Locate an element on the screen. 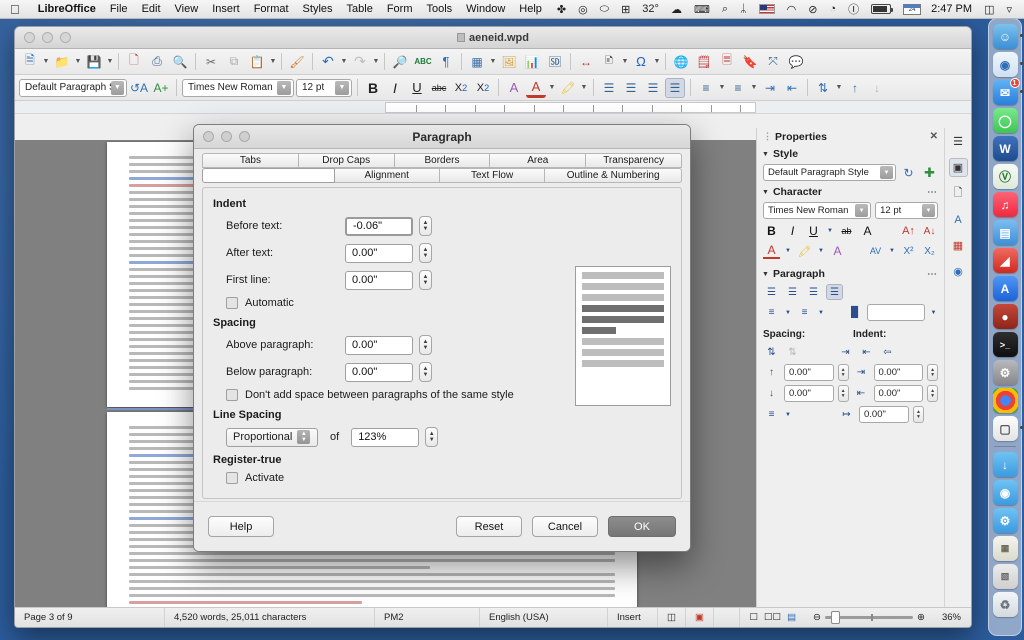 The image size is (1024, 640). insert-chart-button: 📊 is located at coordinates (532, 62).